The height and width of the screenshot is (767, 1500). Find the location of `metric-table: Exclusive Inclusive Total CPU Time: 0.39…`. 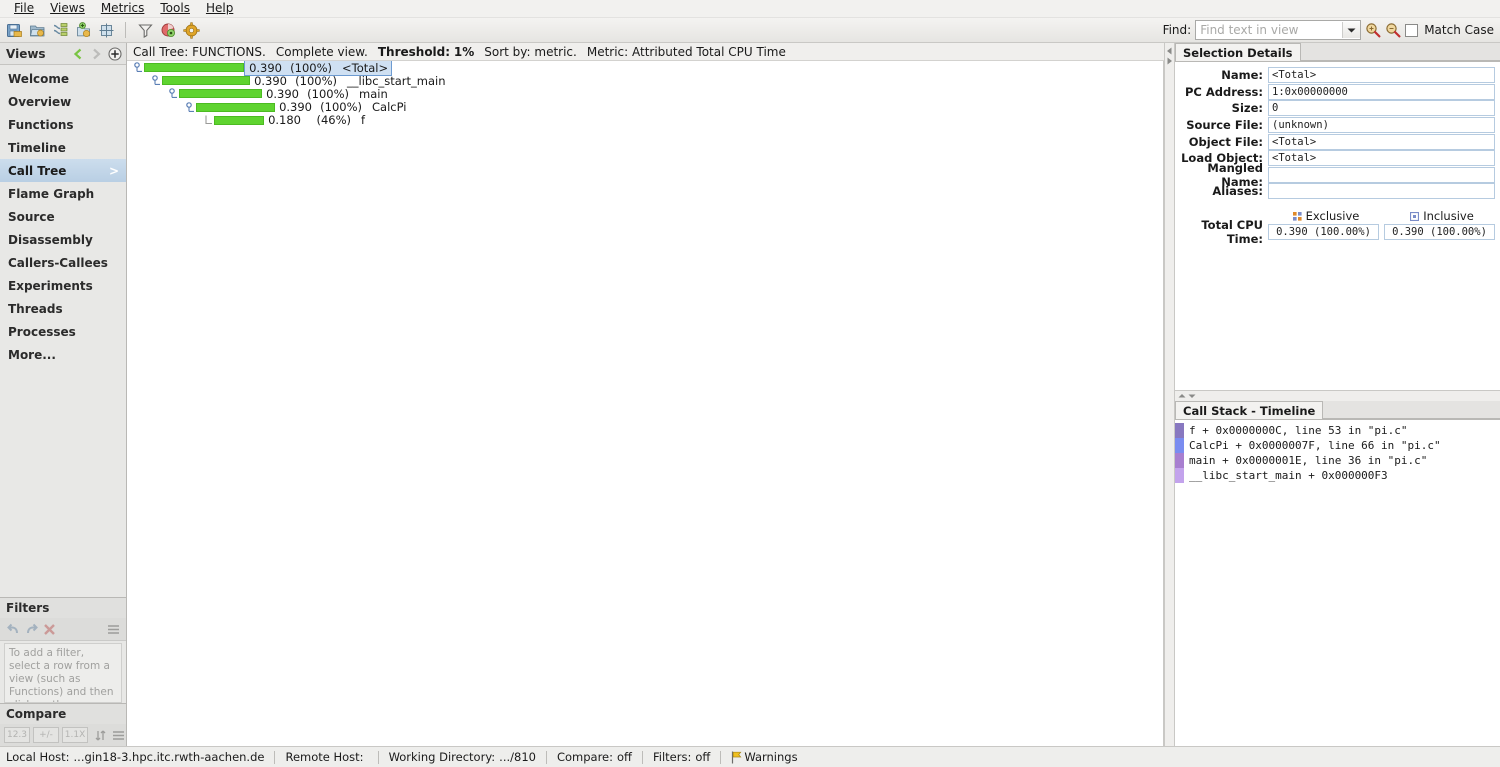

metric-table: Exclusive Inclusive Total CPU Time: 0.39… is located at coordinates (1337, 227).